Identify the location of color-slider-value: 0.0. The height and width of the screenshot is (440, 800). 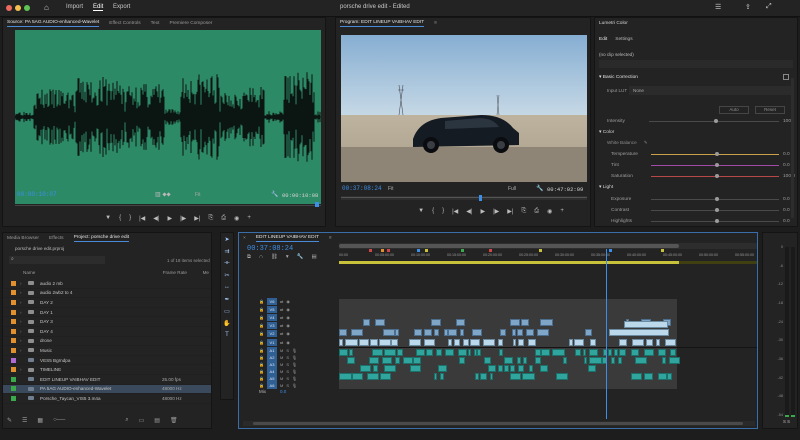
(786, 165).